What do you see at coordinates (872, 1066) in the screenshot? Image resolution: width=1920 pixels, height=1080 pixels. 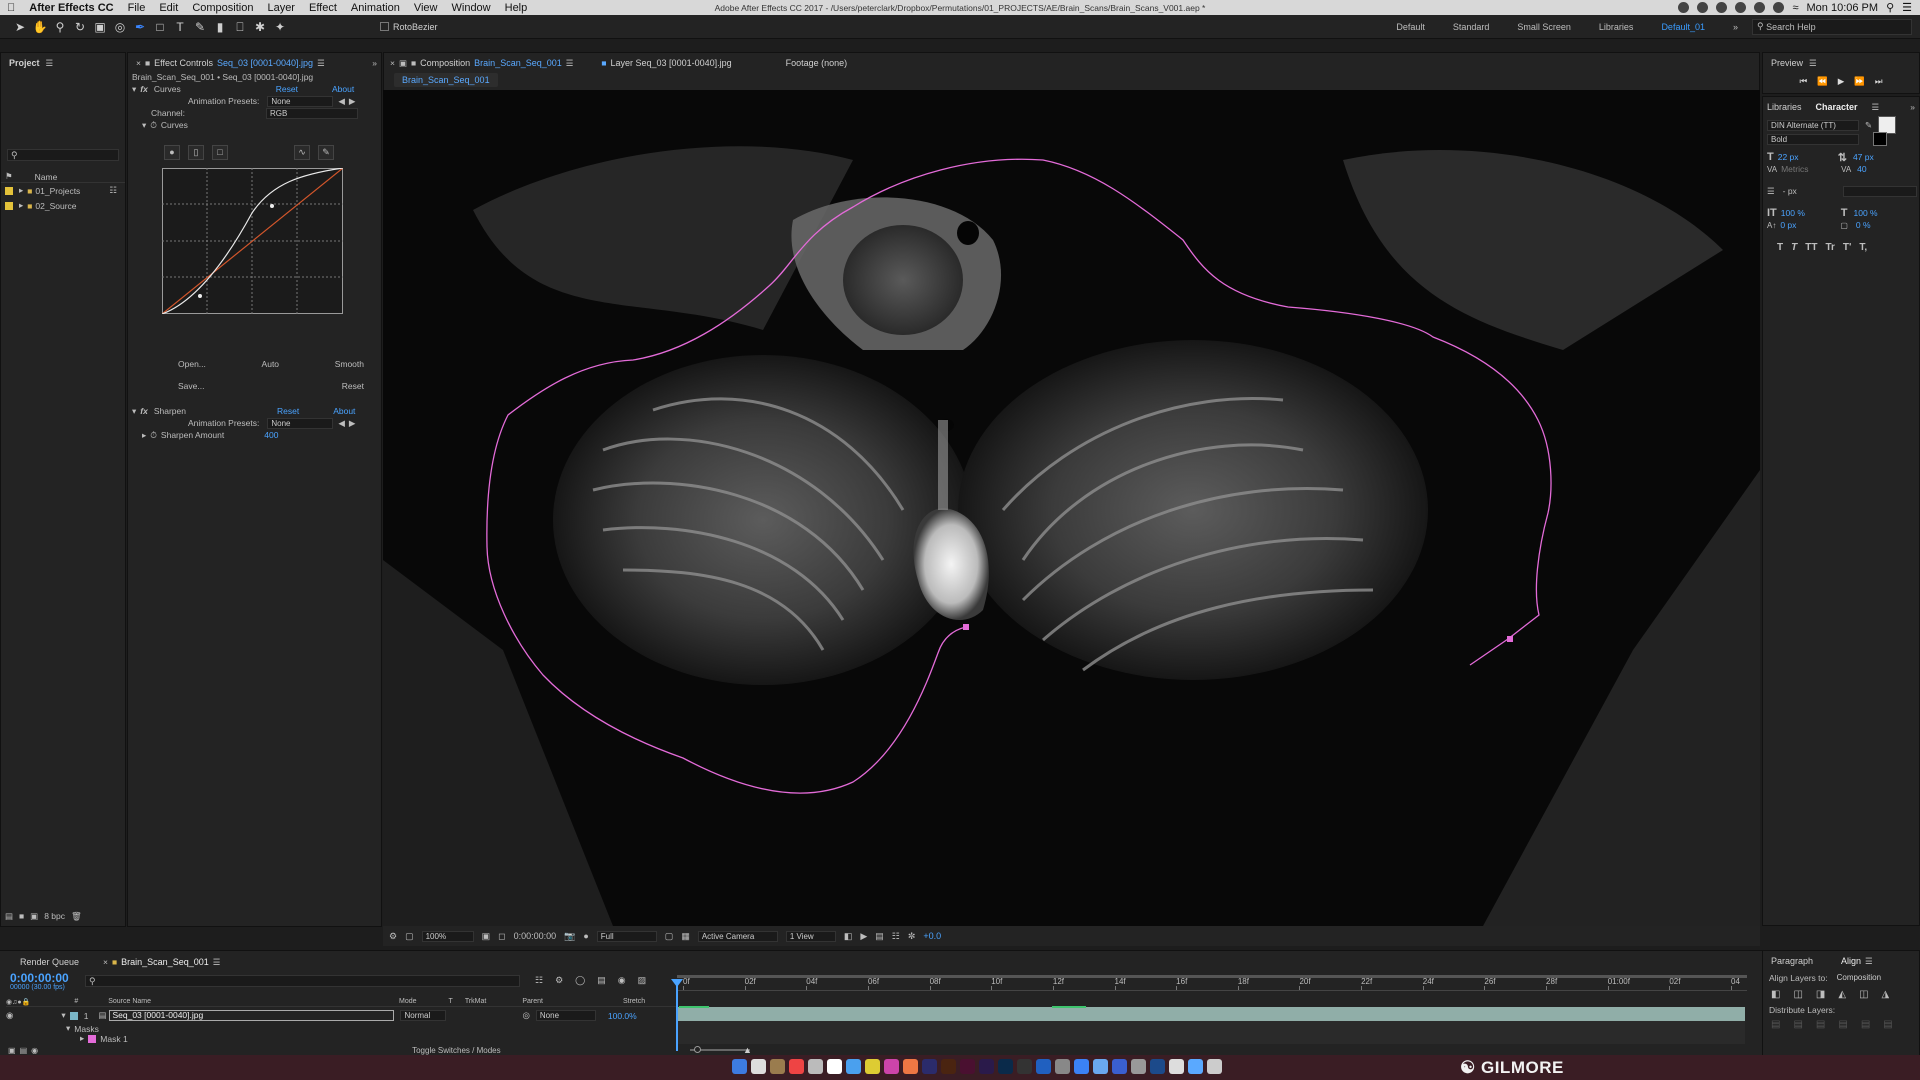 I see `chrome-icon` at bounding box center [872, 1066].